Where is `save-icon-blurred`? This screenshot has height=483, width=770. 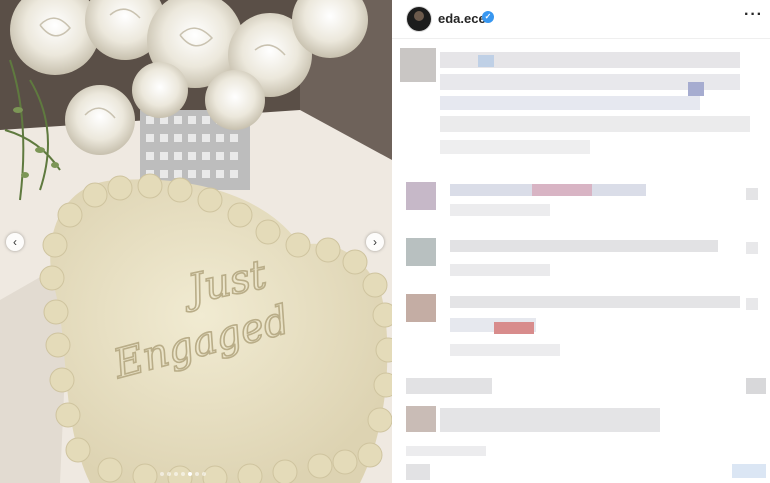 save-icon-blurred is located at coordinates (756, 386).